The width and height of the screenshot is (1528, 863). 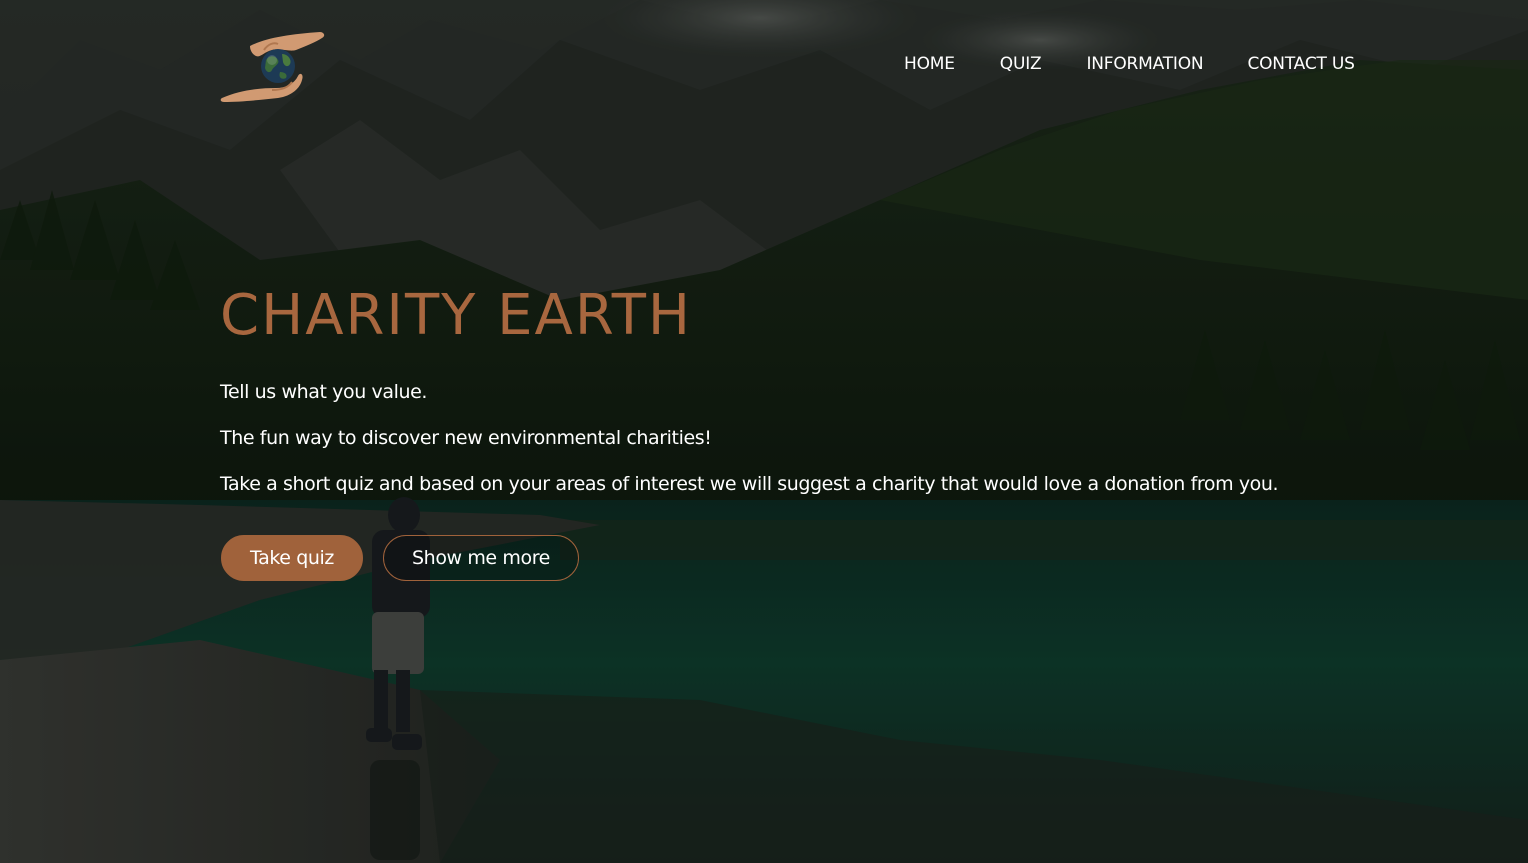 I want to click on nav-quiz-link: QUIZ, so click(x=1021, y=64).